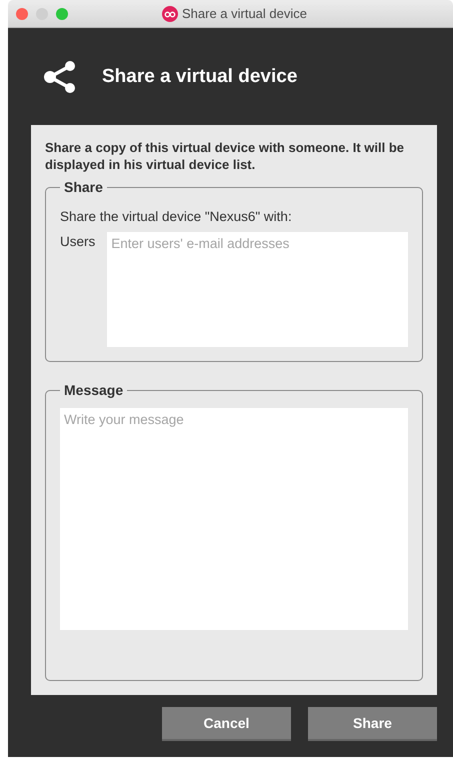 The height and width of the screenshot is (761, 453). Describe the element at coordinates (200, 77) in the screenshot. I see `dialog-title: Share a virtual device` at that location.